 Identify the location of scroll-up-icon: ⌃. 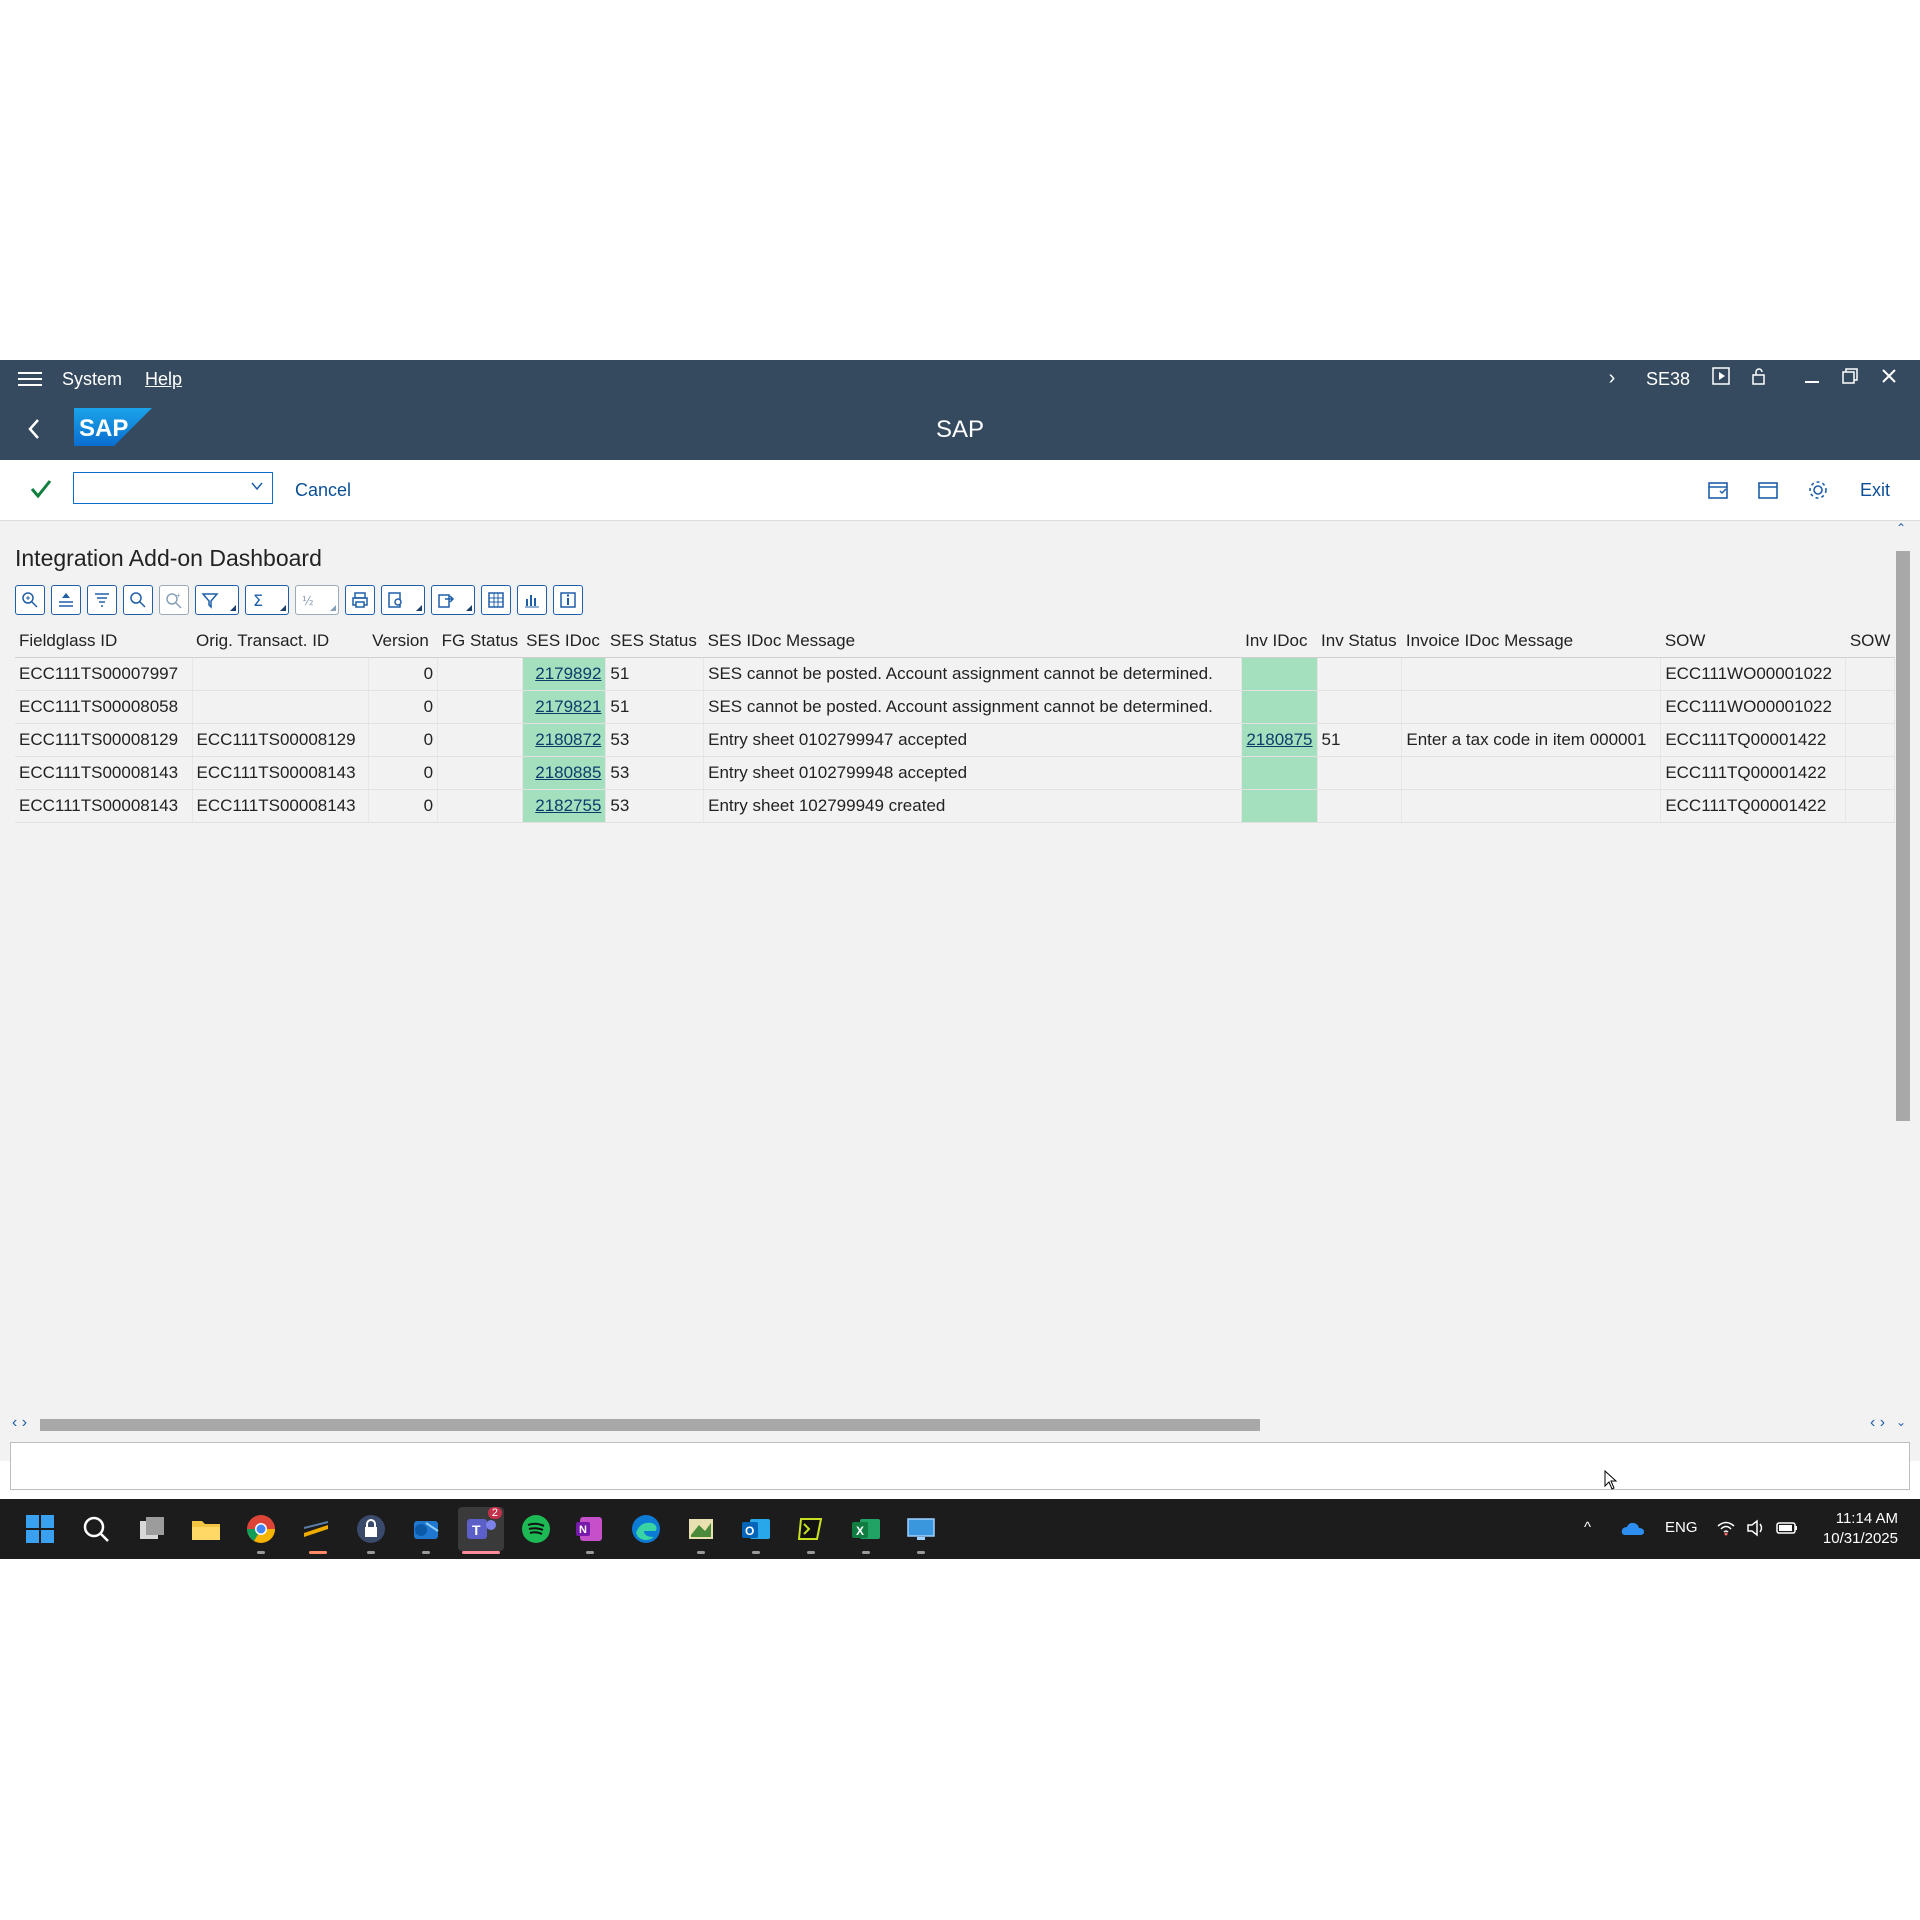
(1901, 528).